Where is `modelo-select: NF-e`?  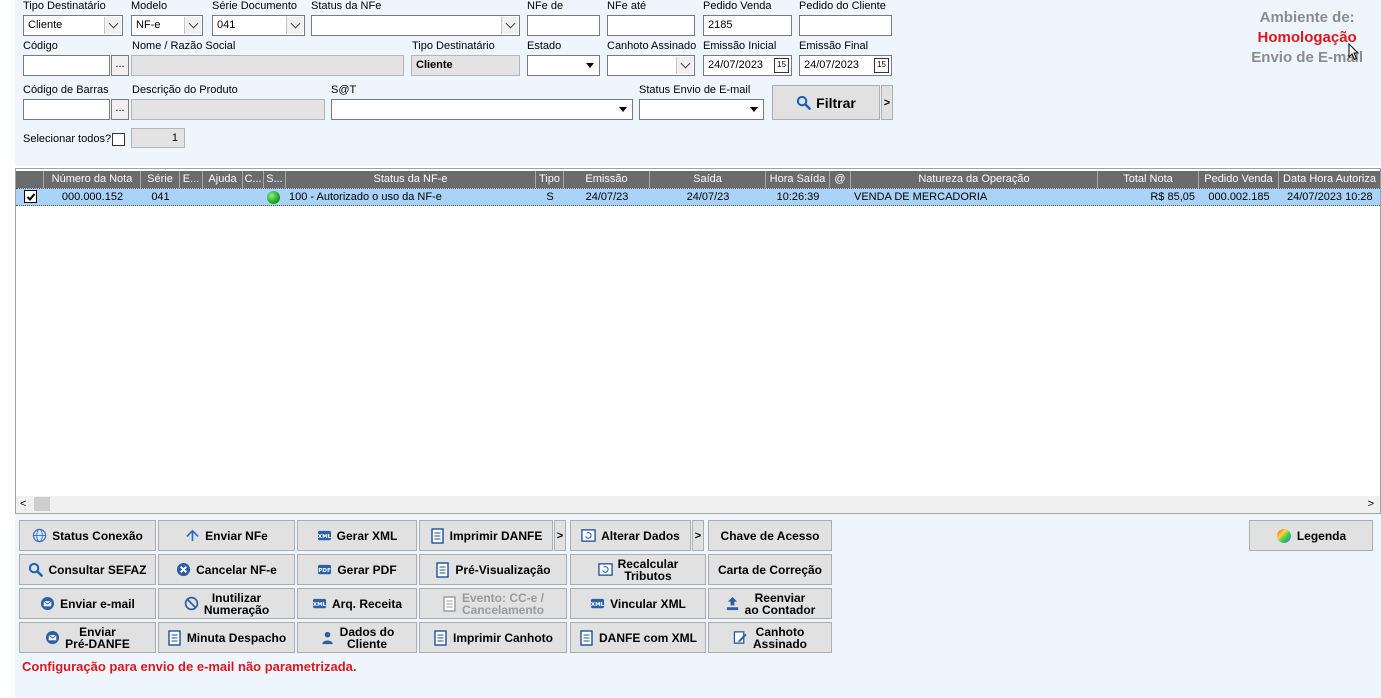
modelo-select: NF-e is located at coordinates (167, 25).